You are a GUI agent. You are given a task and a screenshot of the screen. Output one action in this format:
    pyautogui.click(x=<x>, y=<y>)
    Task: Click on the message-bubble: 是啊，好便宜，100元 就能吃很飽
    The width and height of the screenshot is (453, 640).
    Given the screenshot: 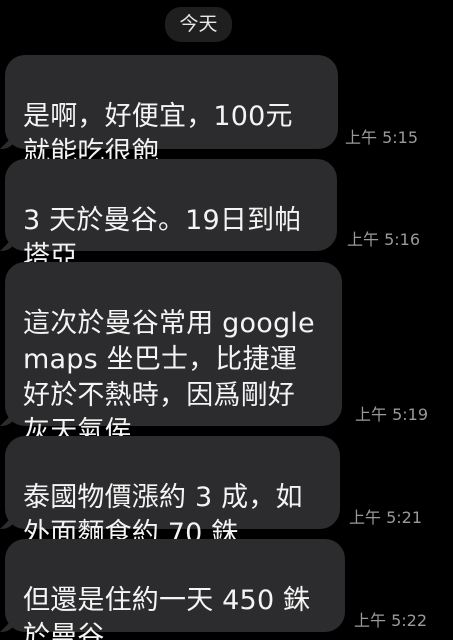 What is the action you would take?
    pyautogui.click(x=169, y=111)
    